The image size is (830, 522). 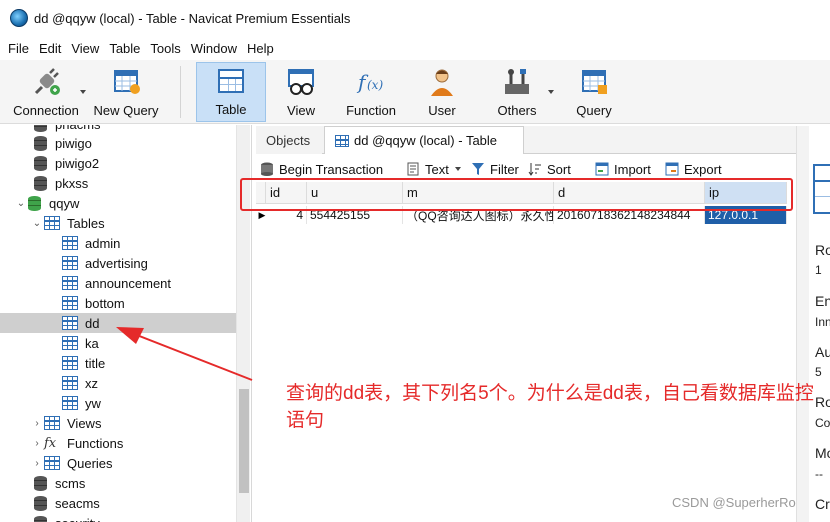 I want to click on tab-objects: Objects, so click(x=289, y=140).